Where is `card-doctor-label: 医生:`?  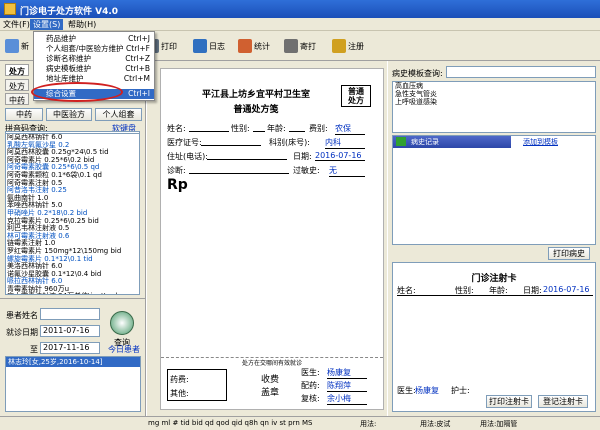 card-doctor-label: 医生: is located at coordinates (406, 390).